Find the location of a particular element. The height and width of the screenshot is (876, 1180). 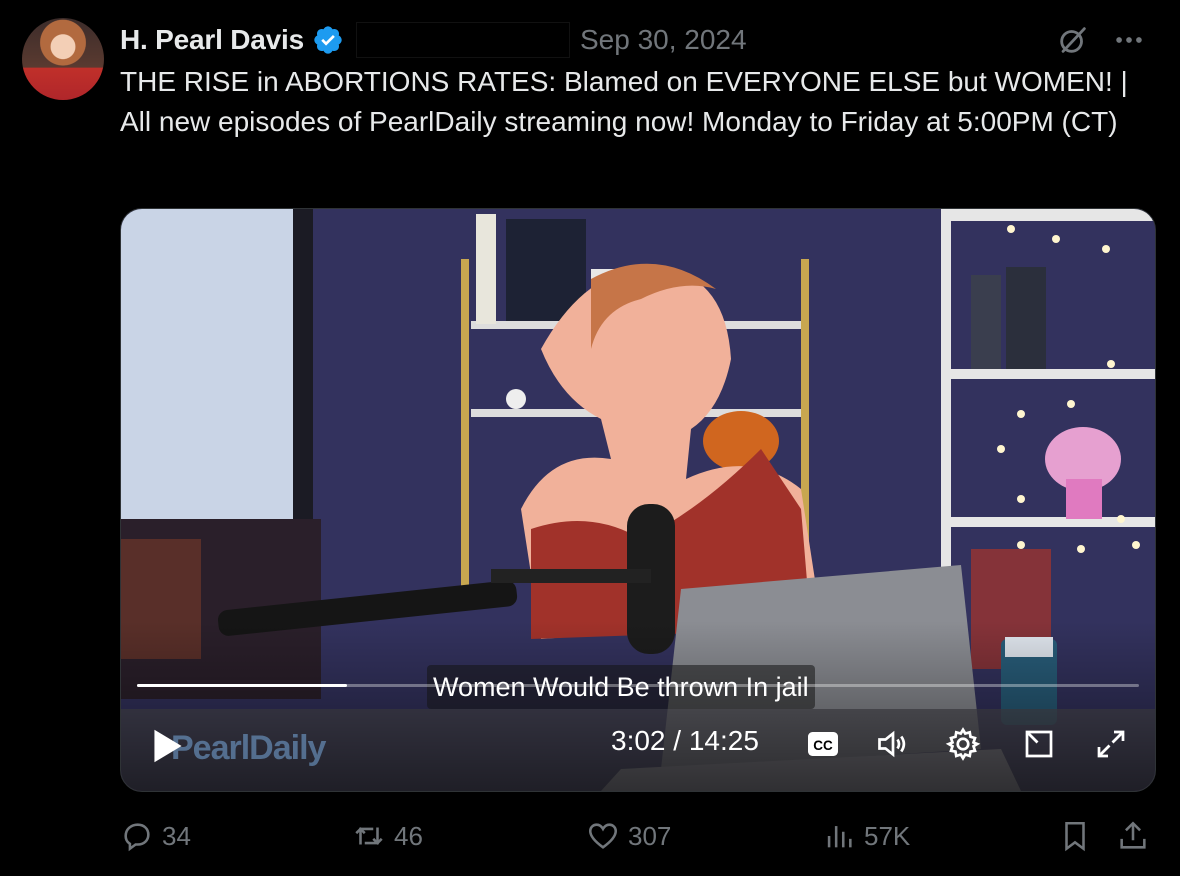

repost-button: 46 is located at coordinates (387, 836).